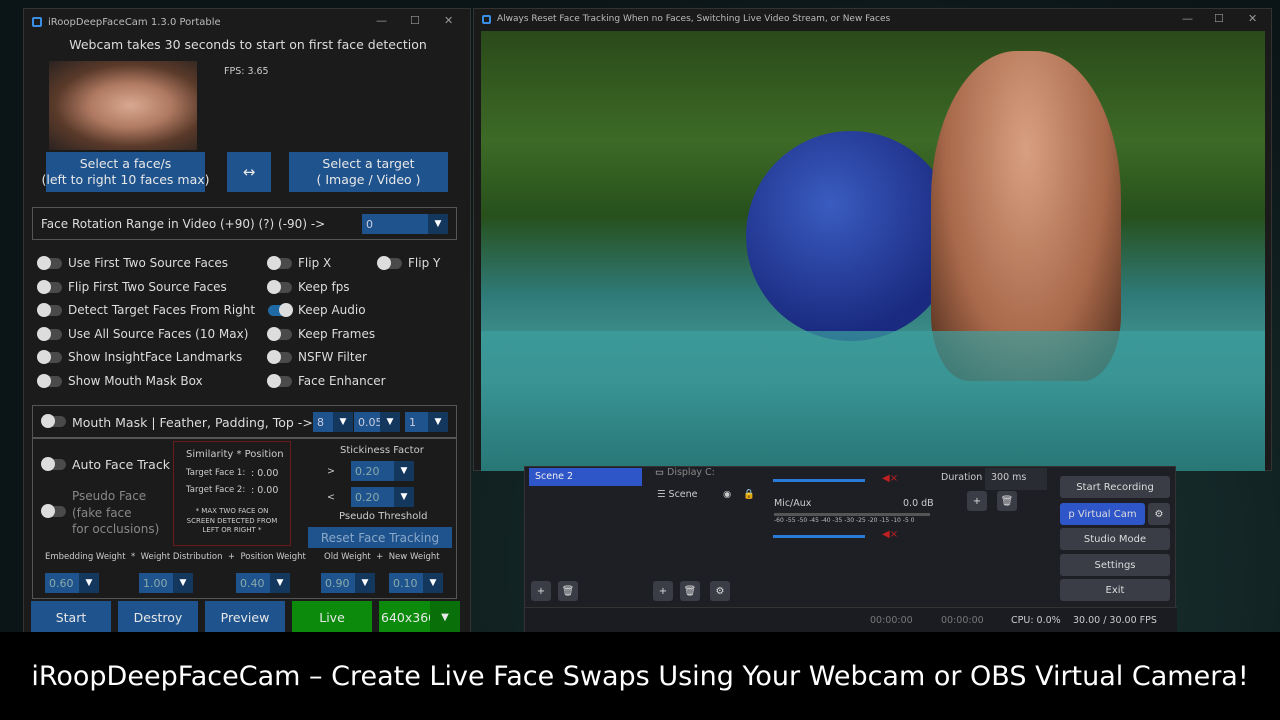 The width and height of the screenshot is (1280, 720). Describe the element at coordinates (685, 472) in the screenshot. I see `source-item-display: ▭ Display C:` at that location.